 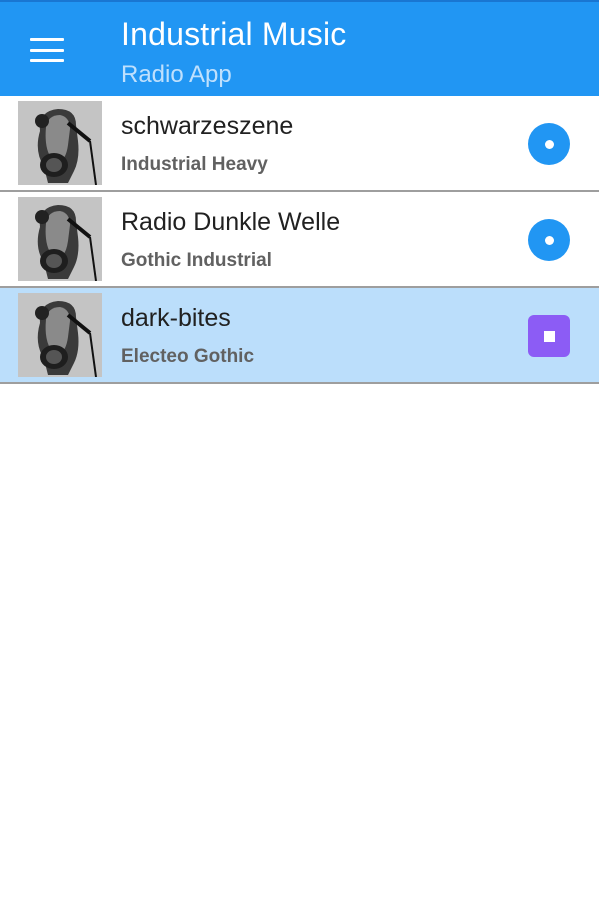 What do you see at coordinates (234, 34) in the screenshot?
I see `app-title: Industrial Music` at bounding box center [234, 34].